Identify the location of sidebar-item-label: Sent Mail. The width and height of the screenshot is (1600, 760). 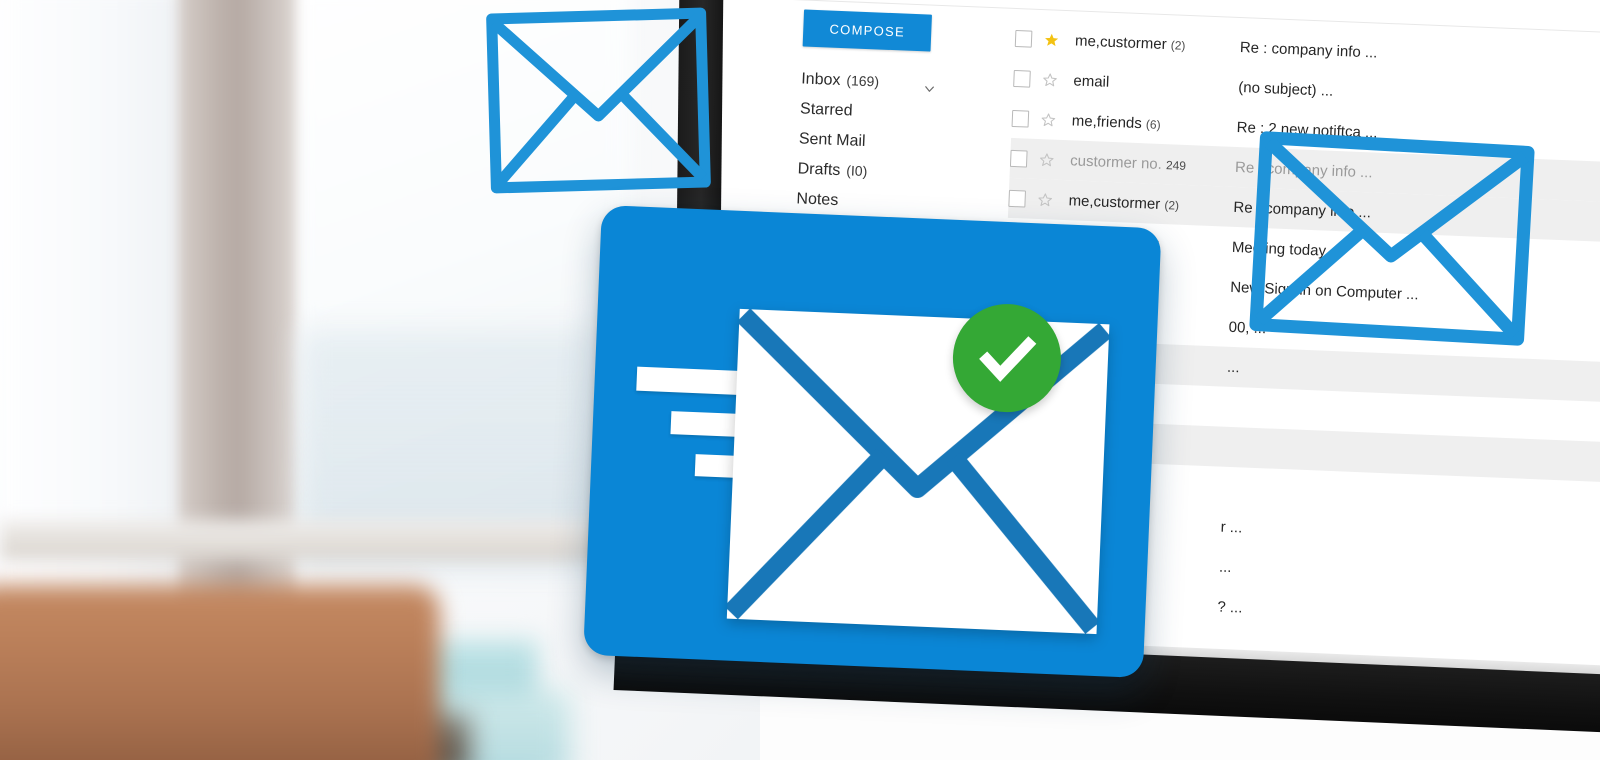
(832, 140).